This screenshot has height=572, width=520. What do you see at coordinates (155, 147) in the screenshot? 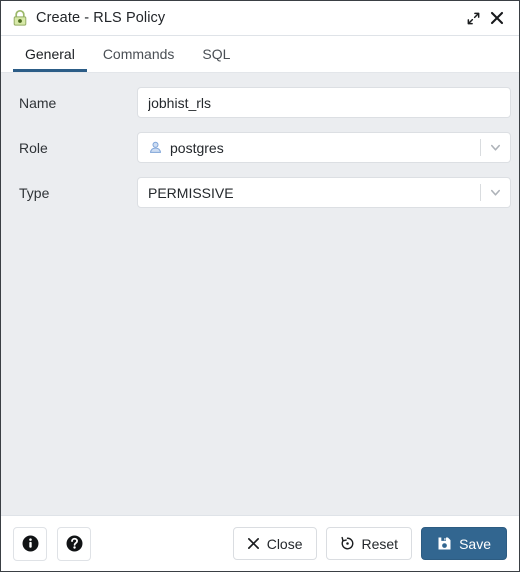
I see `user-icon` at bounding box center [155, 147].